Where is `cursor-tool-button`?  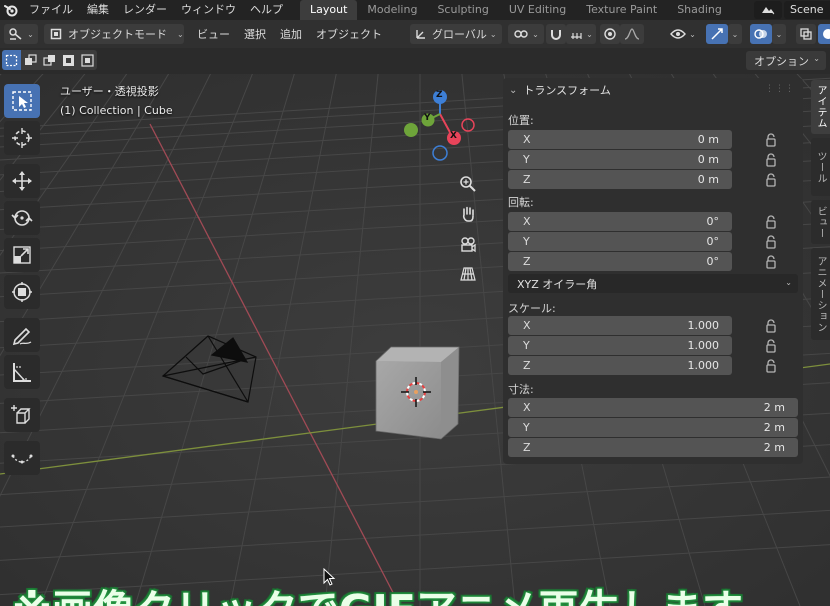 cursor-tool-button is located at coordinates (22, 138).